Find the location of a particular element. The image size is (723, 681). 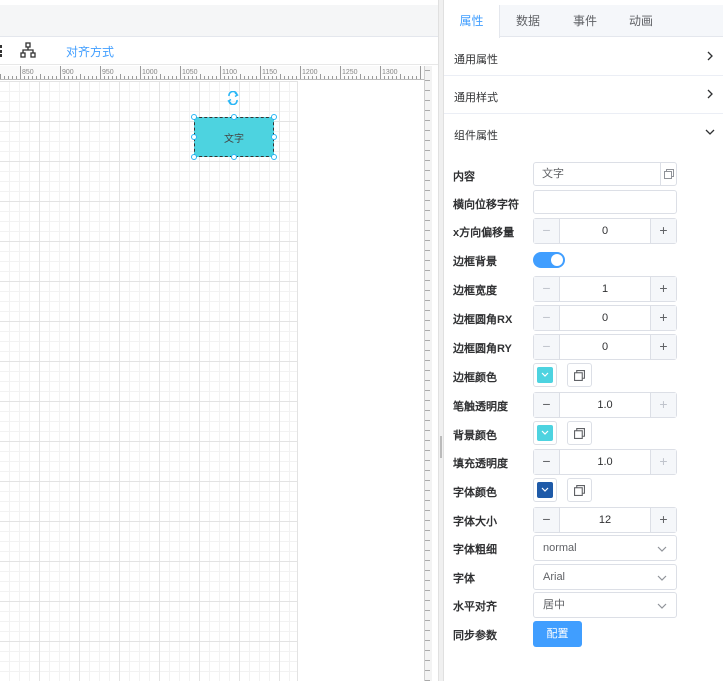

tab-animation: 动画 is located at coordinates (641, 21).